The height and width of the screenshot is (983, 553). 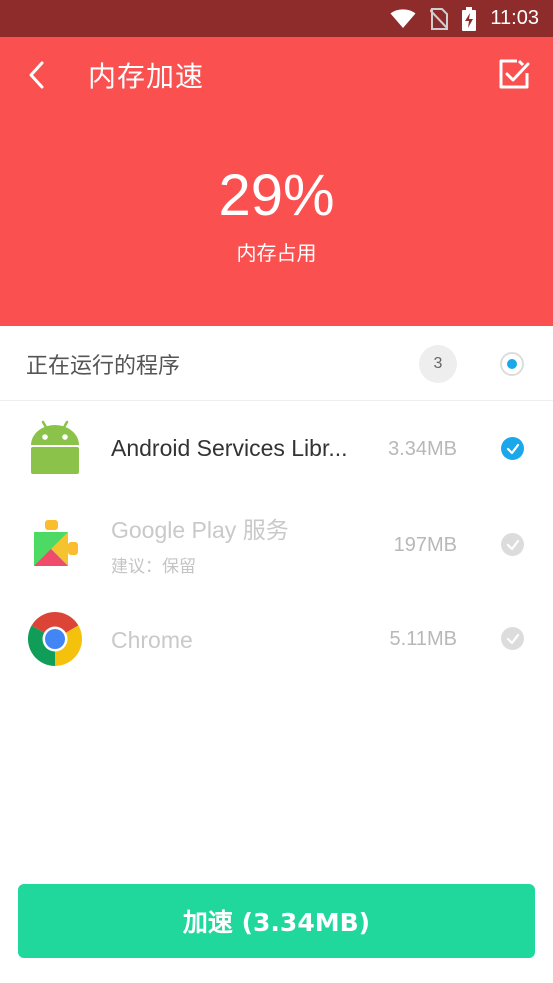 I want to click on app-size: 3.34MB, so click(x=422, y=449).